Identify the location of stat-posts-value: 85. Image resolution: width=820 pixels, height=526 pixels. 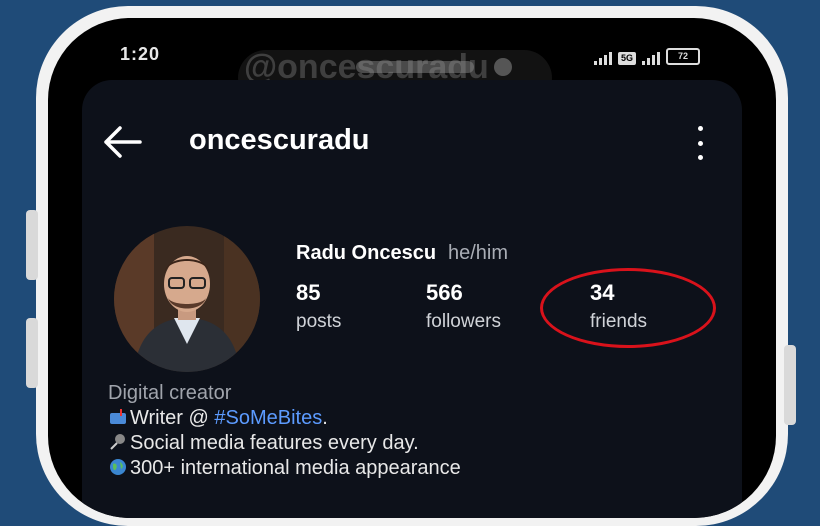
(308, 292).